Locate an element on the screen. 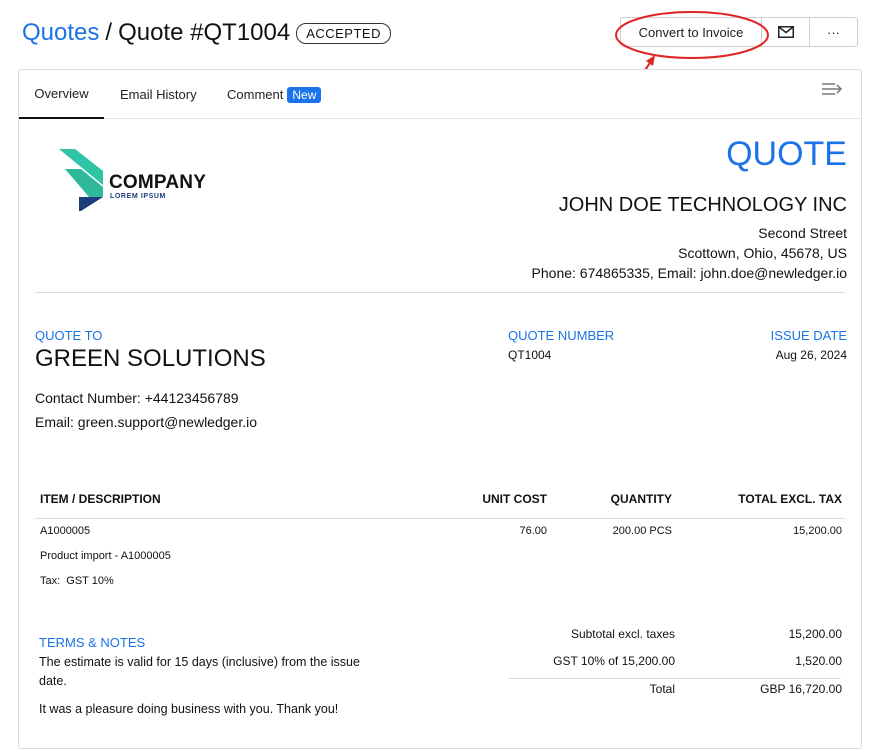 This screenshot has width=876, height=749. tax-value: 1,520.00 is located at coordinates (818, 661).